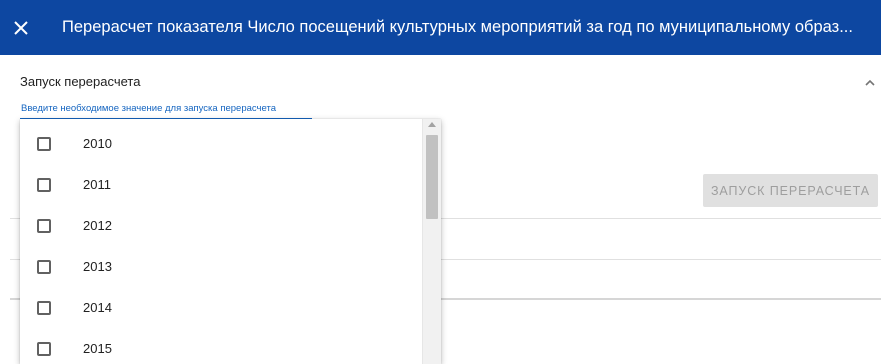 Image resolution: width=881 pixels, height=364 pixels. What do you see at coordinates (870, 83) in the screenshot?
I see `chevron-up-icon` at bounding box center [870, 83].